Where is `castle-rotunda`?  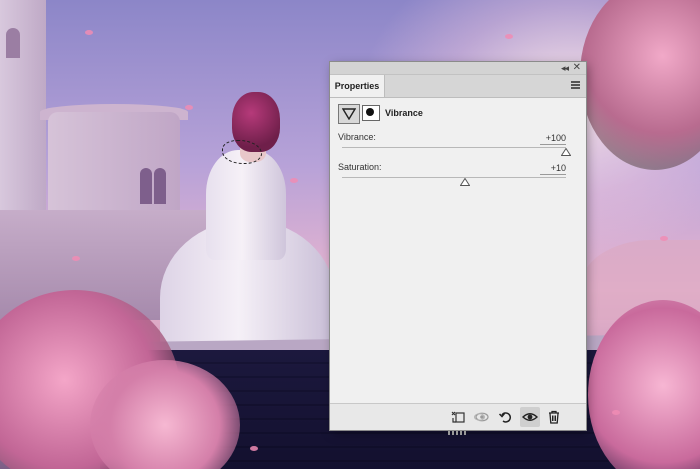
castle-rotunda is located at coordinates (114, 167).